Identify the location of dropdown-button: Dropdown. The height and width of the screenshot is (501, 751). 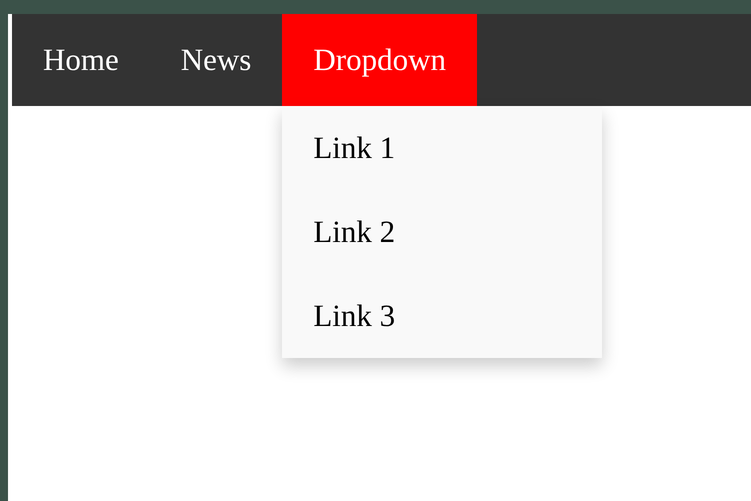
(379, 60).